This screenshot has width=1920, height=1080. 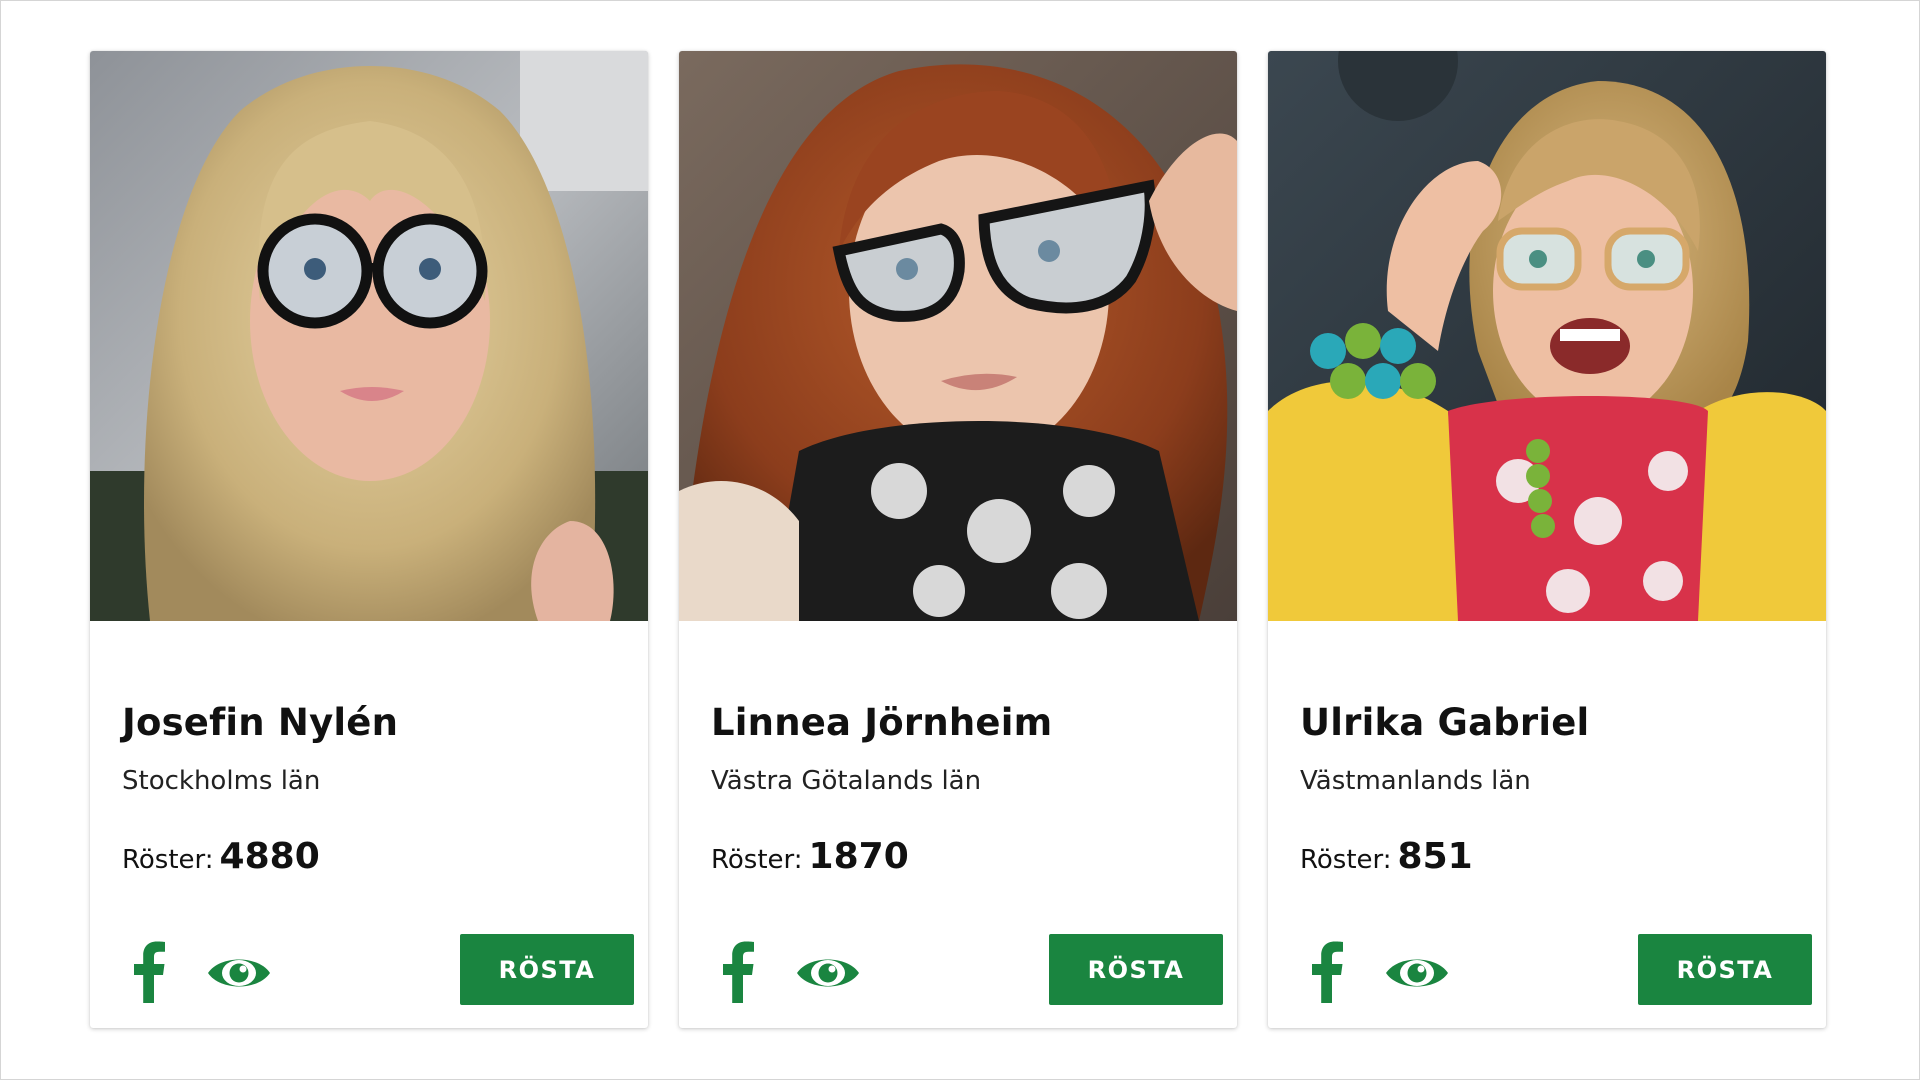 I want to click on votes-value: 851, so click(x=1435, y=856).